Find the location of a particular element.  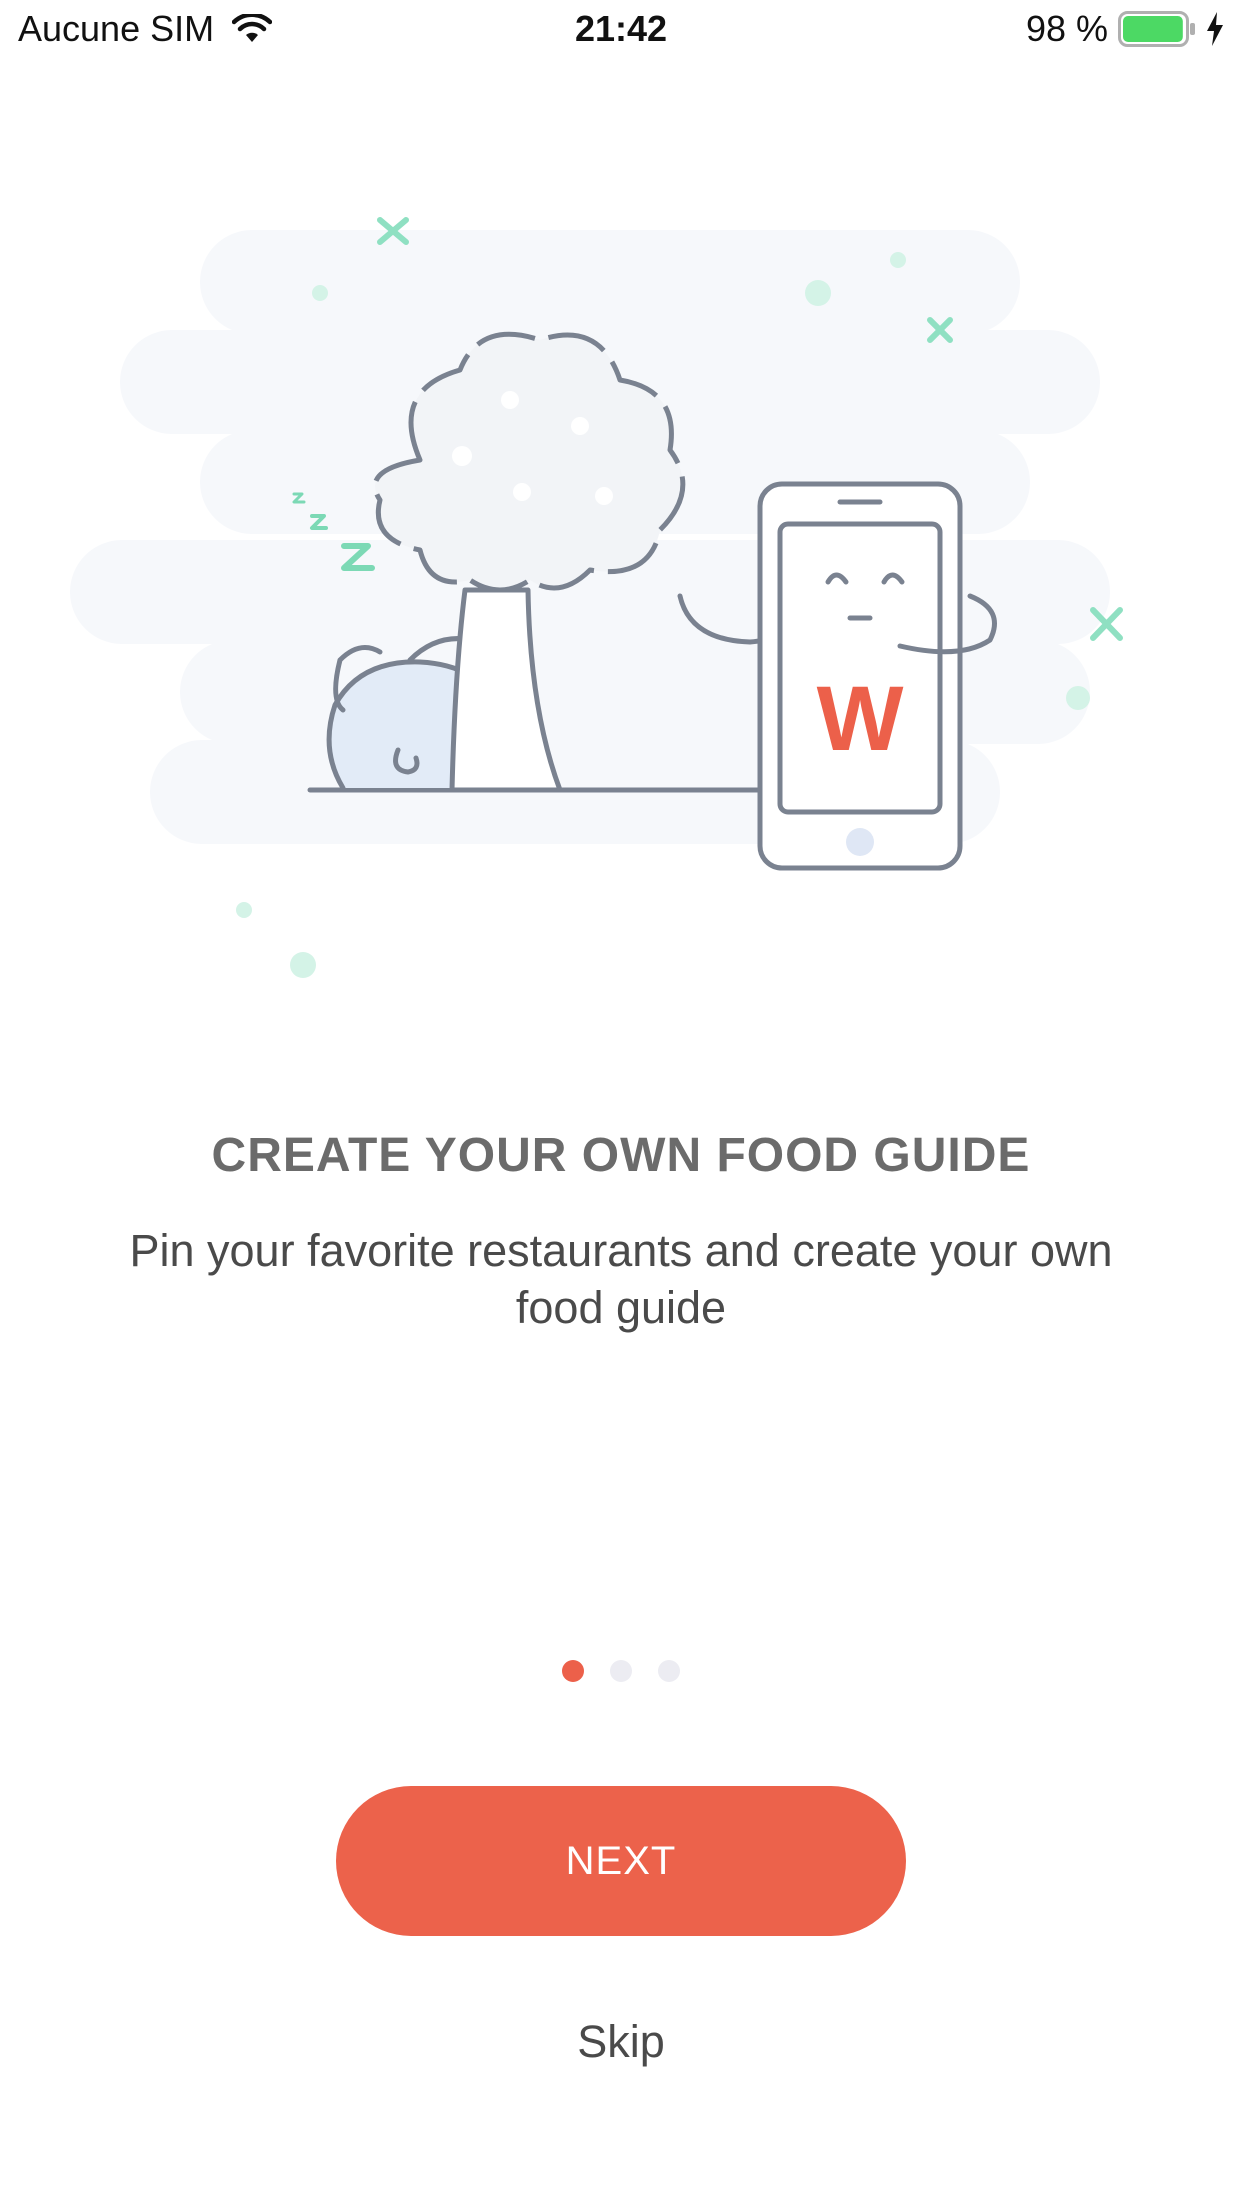

page-indicator is located at coordinates (621, 1671).